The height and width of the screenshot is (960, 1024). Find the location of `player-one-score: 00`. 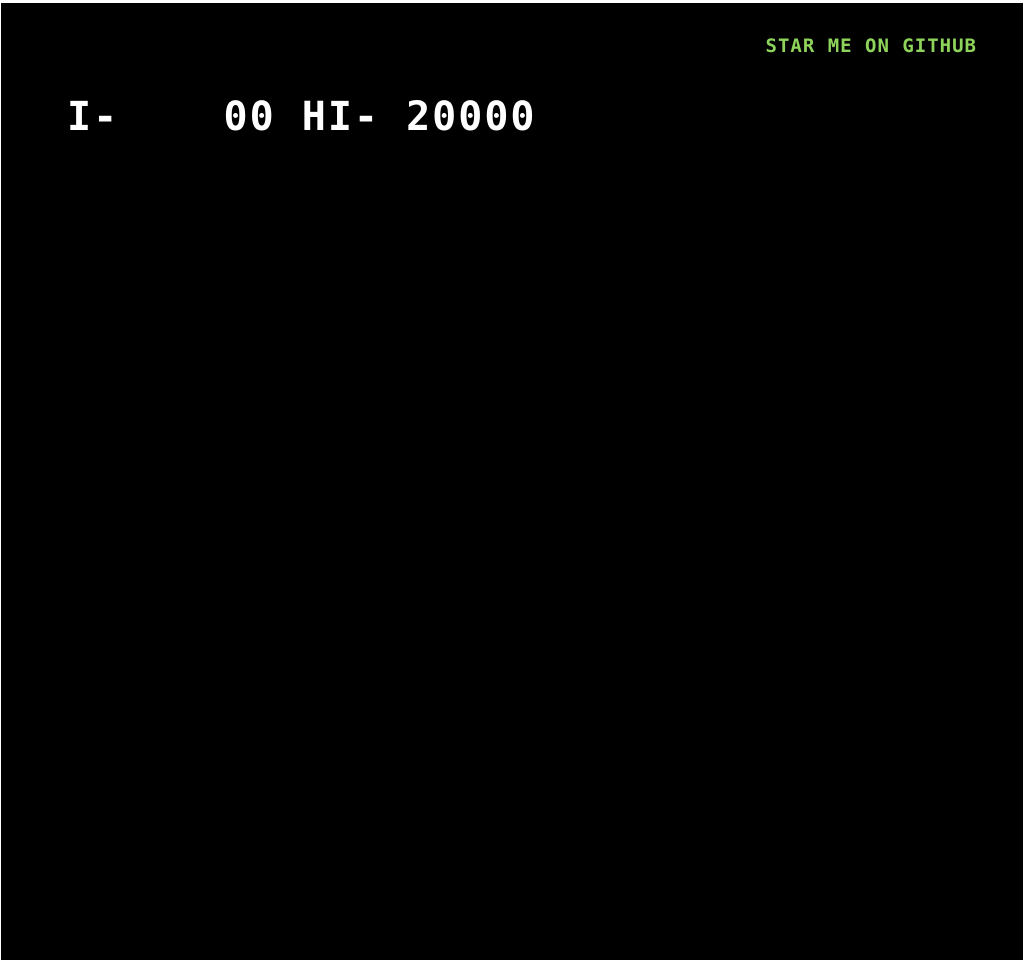

player-one-score: 00 is located at coordinates (197, 117).